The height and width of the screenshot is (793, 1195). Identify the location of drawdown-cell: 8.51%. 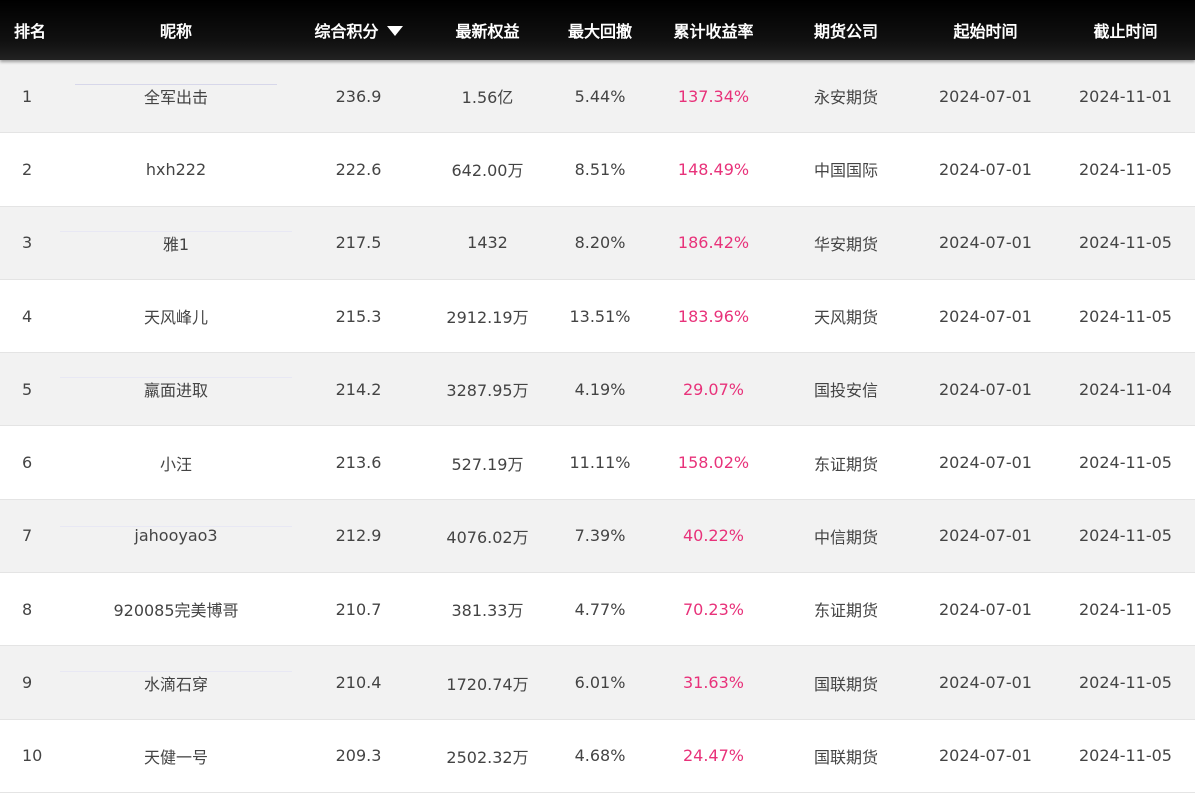
(600, 169).